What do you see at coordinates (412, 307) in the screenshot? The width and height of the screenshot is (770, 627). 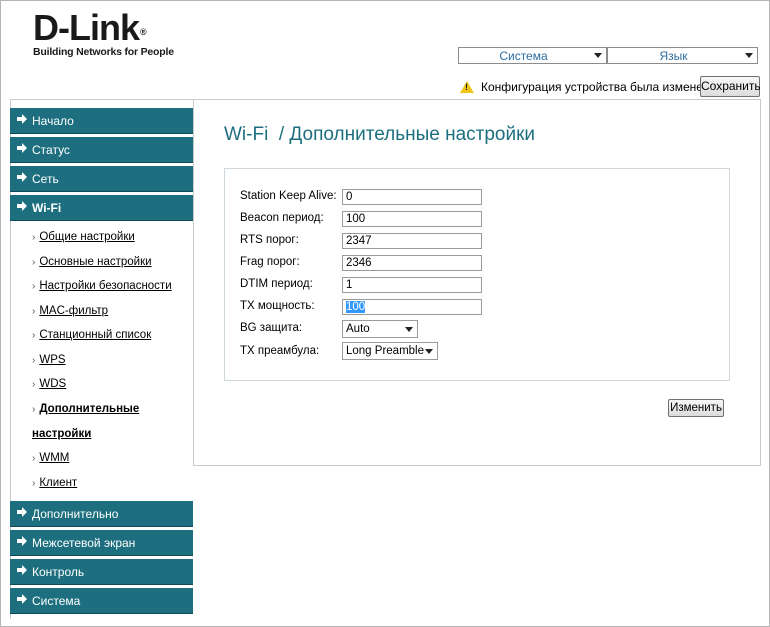 I see `tx-power-input: 100` at bounding box center [412, 307].